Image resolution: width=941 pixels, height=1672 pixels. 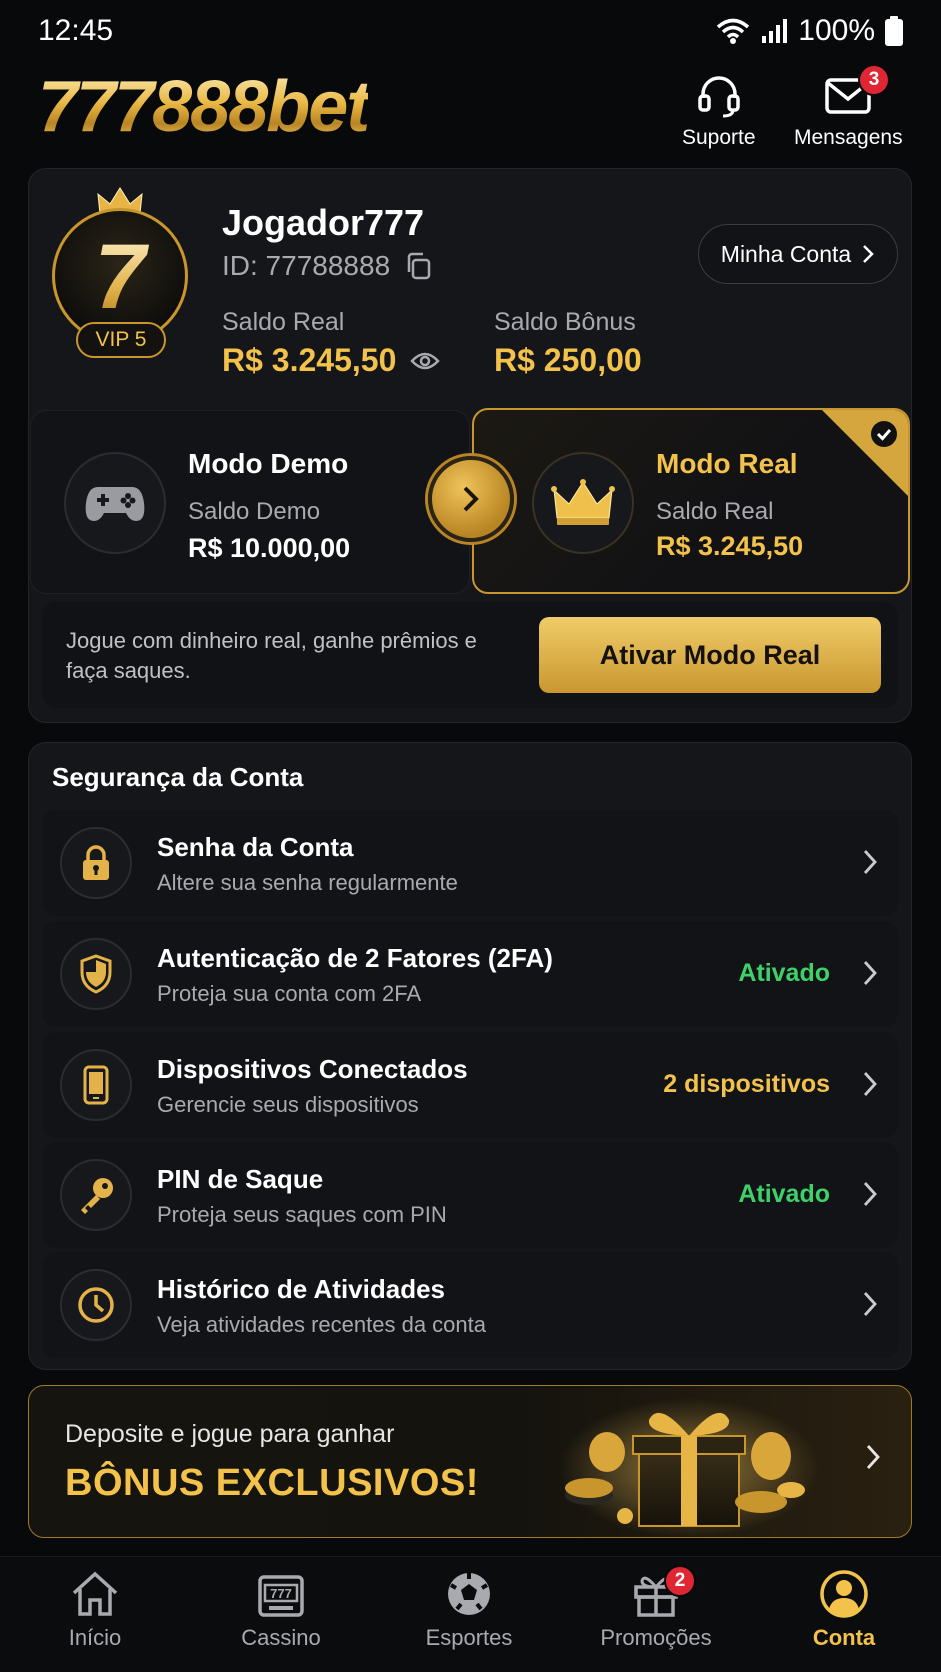 I want to click on promo-line1: Deposite e jogue para ganhar, so click(x=230, y=1434).